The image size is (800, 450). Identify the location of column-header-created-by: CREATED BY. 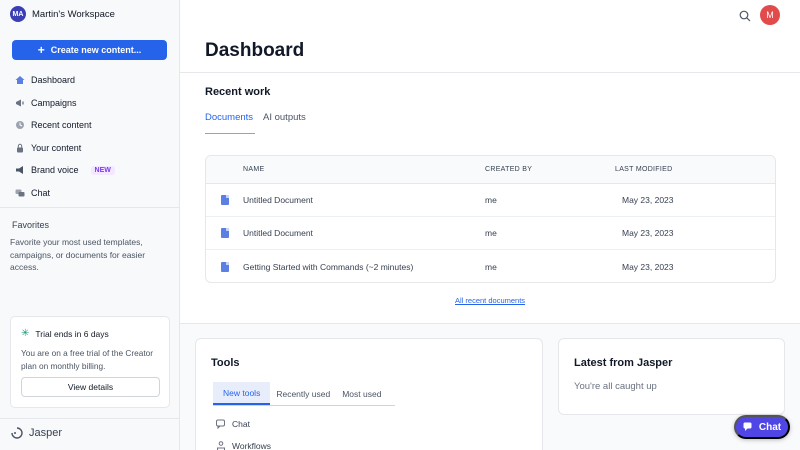
(550, 169).